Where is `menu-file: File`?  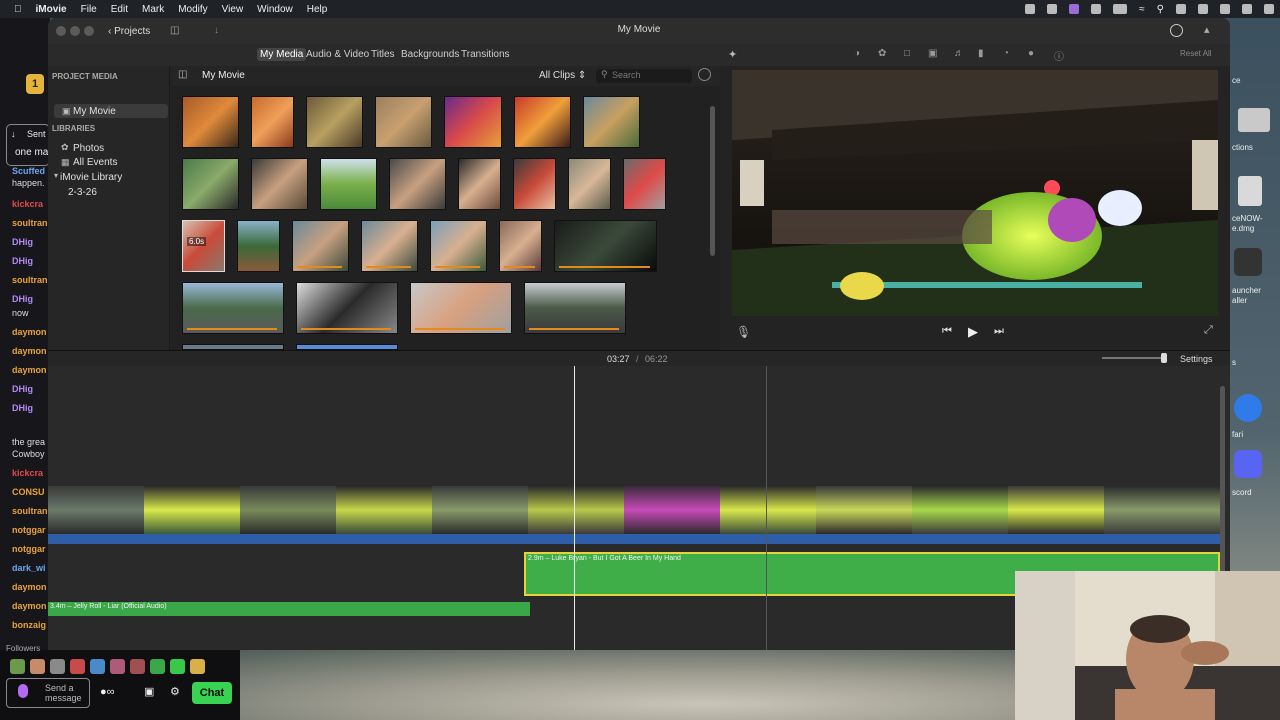
menu-file: File is located at coordinates (89, 9).